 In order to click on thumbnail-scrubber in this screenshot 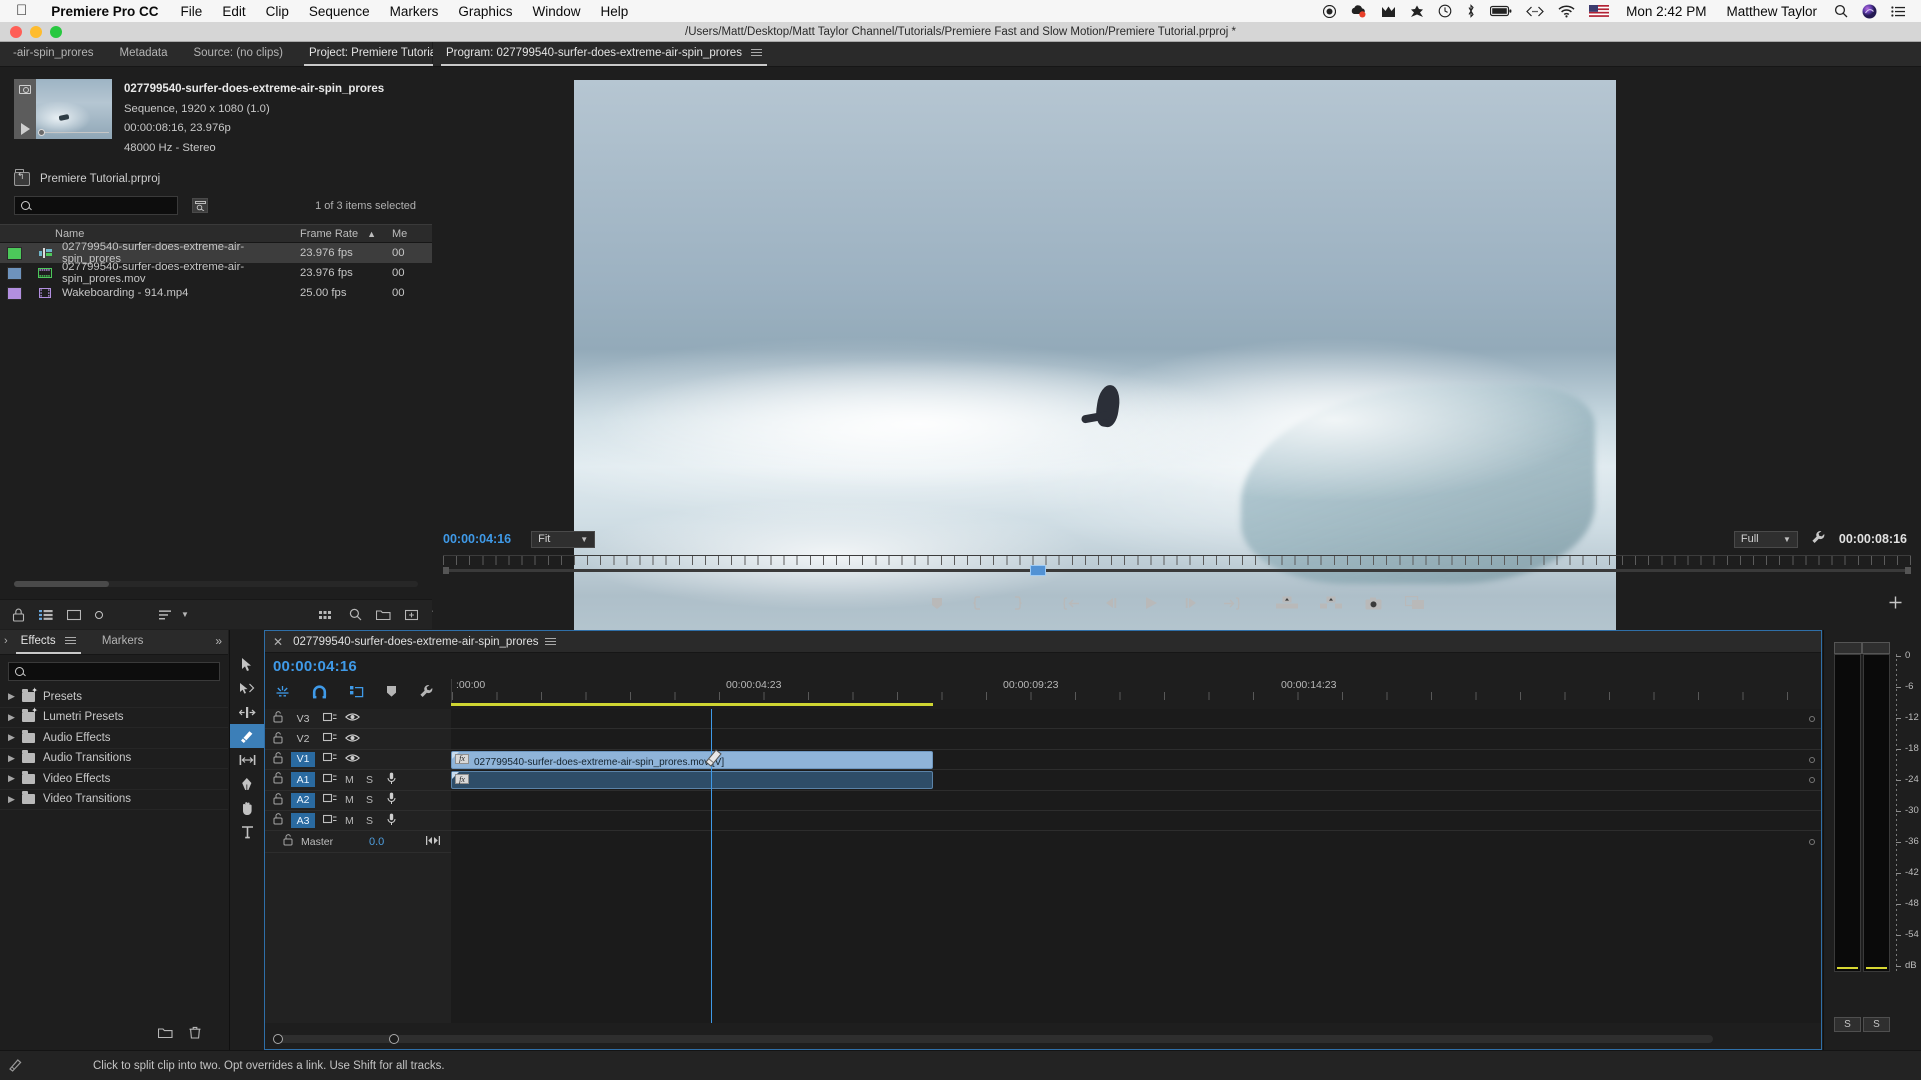, I will do `click(73, 132)`.